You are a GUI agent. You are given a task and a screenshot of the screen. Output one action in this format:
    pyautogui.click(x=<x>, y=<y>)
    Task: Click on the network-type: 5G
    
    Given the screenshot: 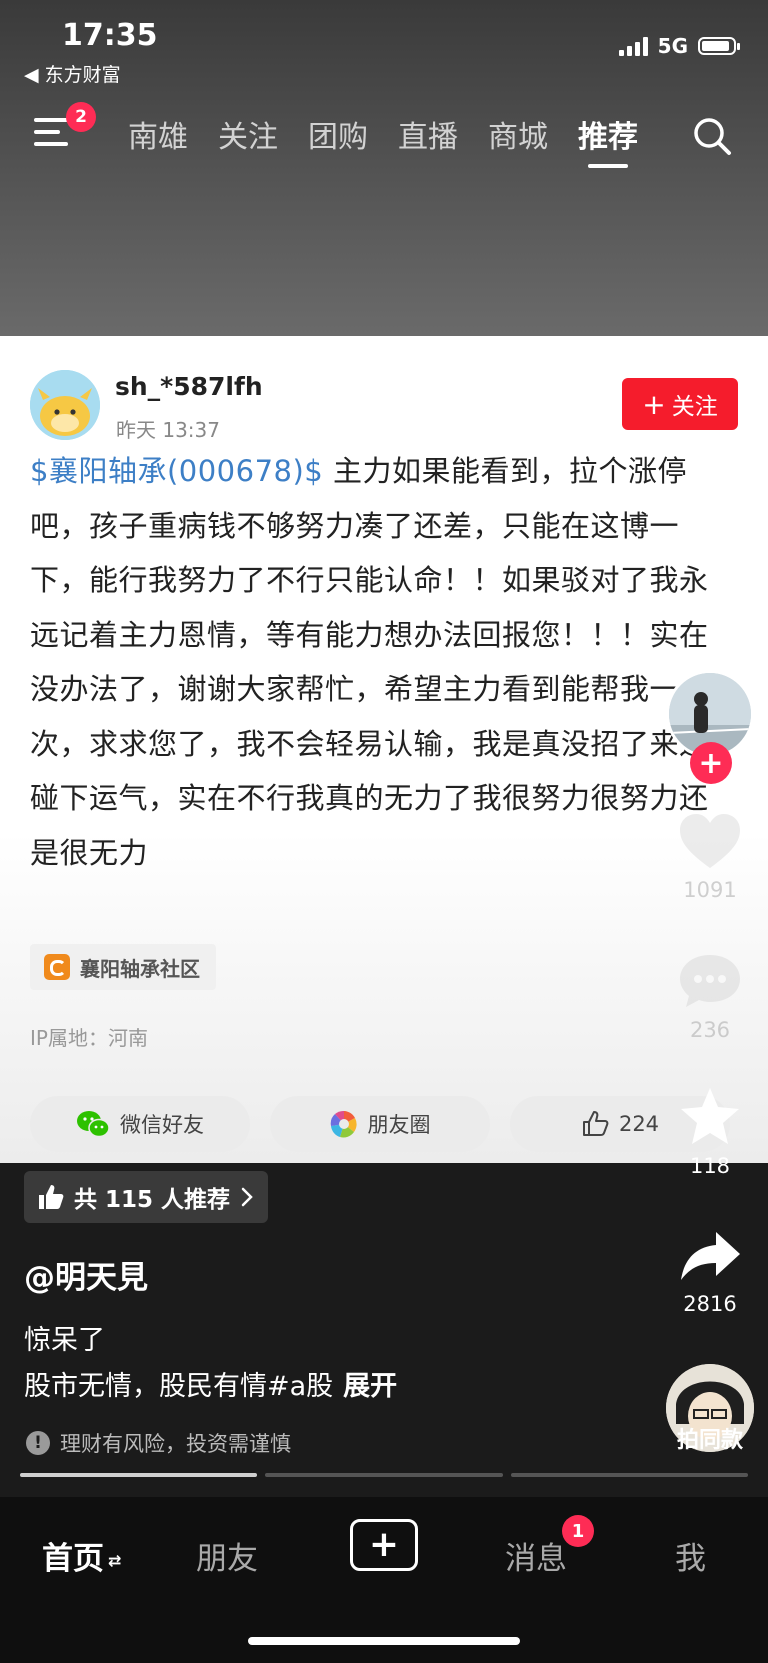 What is the action you would take?
    pyautogui.click(x=672, y=46)
    